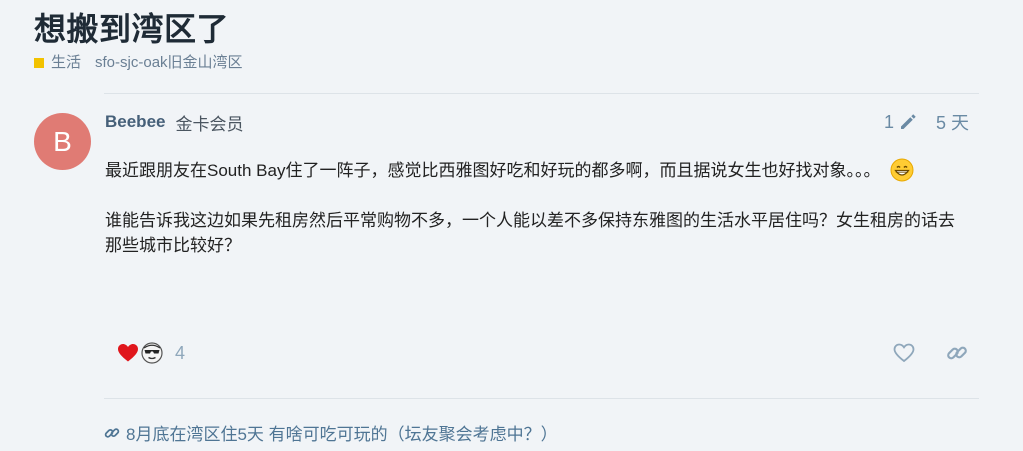 The width and height of the screenshot is (1023, 451). What do you see at coordinates (541, 398) in the screenshot?
I see `post-divider-bottom` at bounding box center [541, 398].